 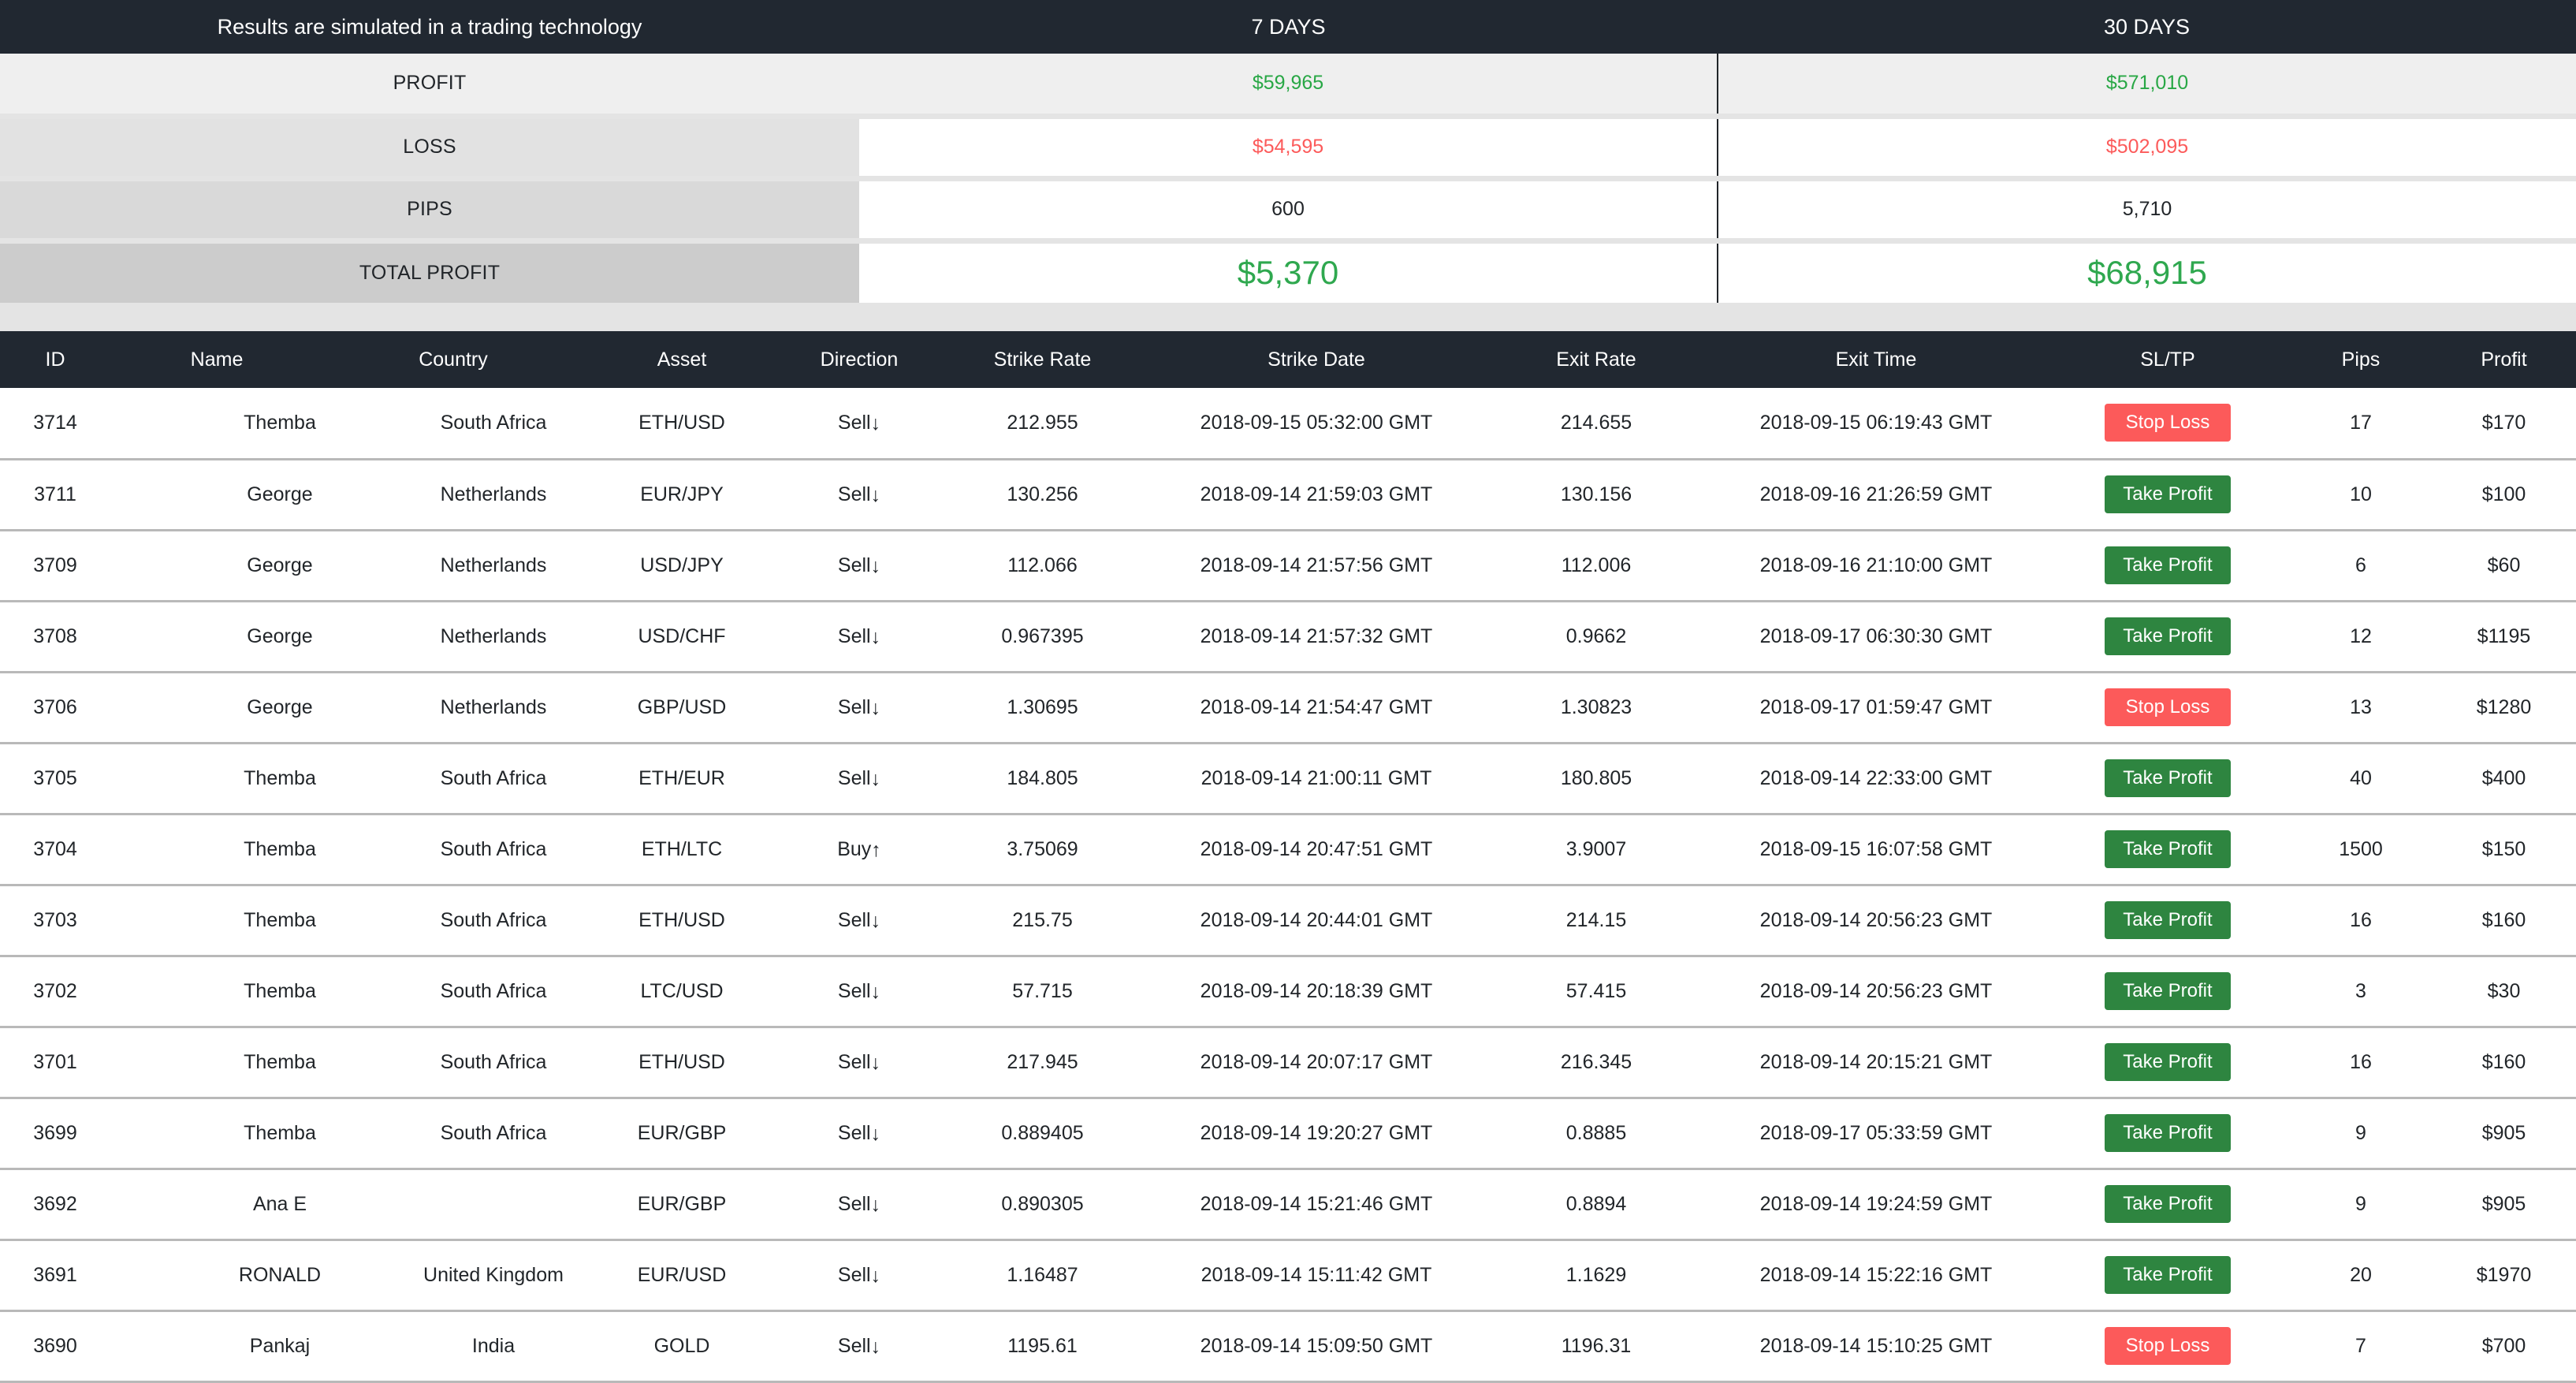 I want to click on cell-id: 3708, so click(x=55, y=637).